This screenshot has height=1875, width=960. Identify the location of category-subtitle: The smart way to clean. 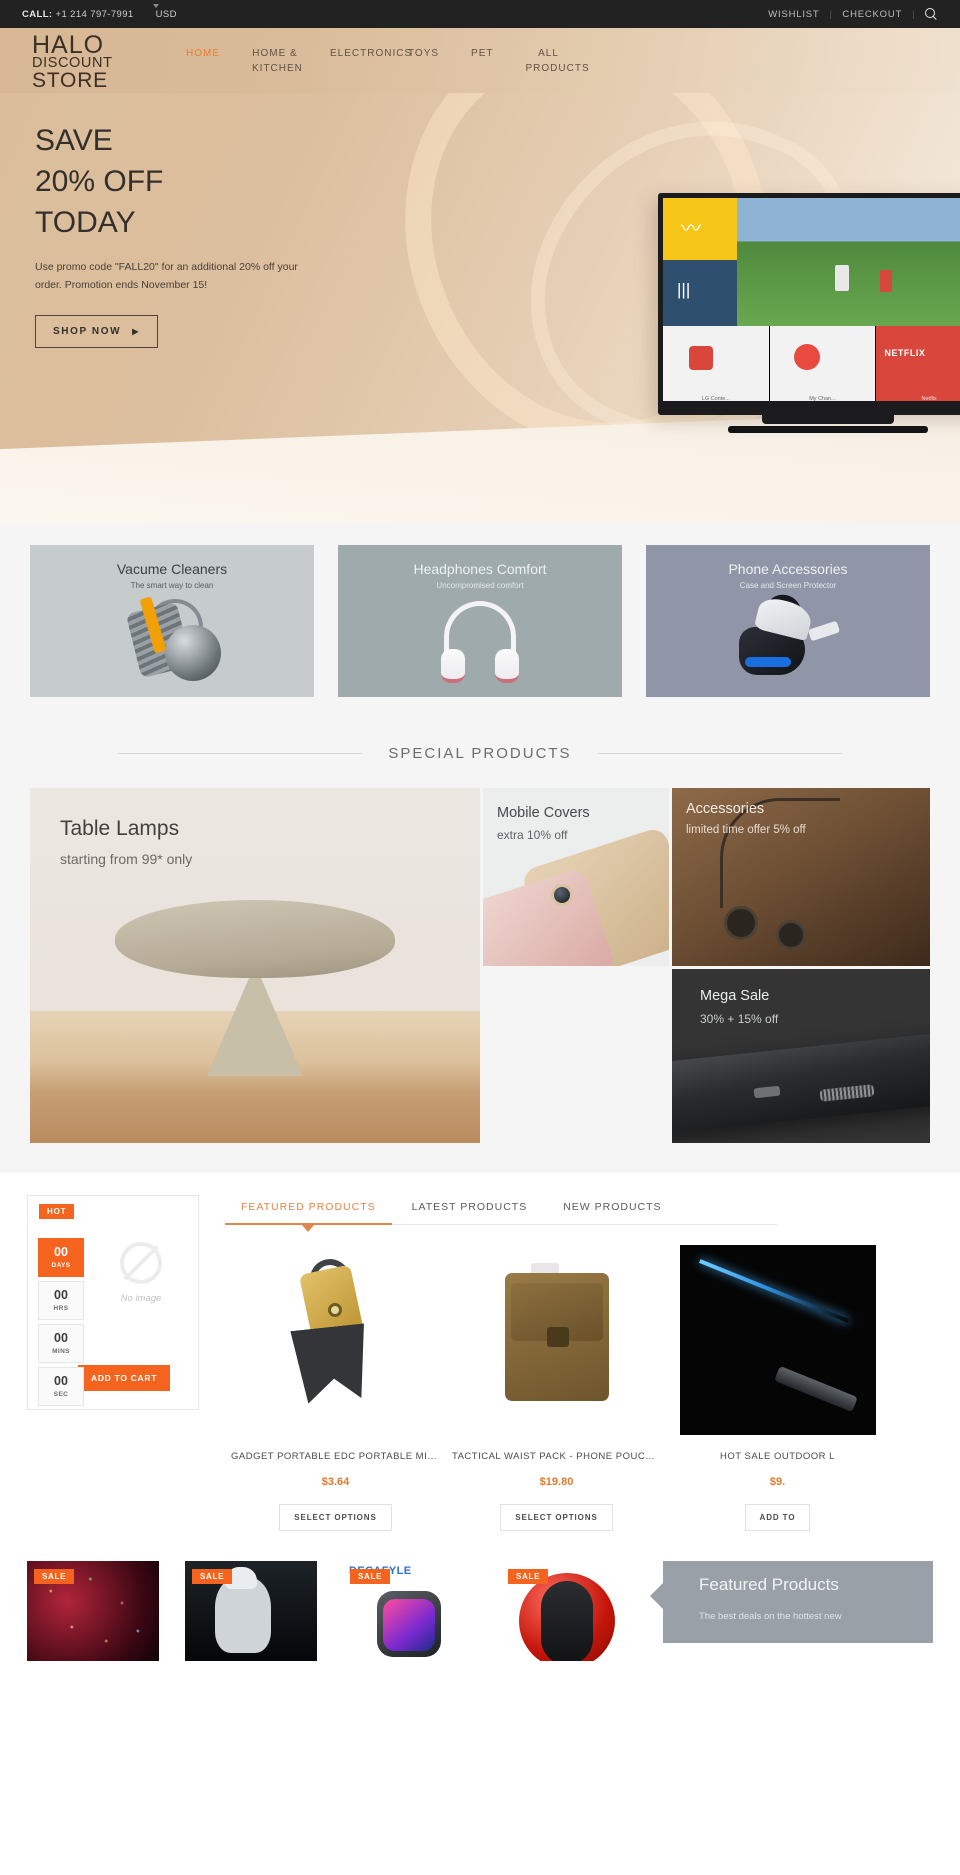
(172, 585).